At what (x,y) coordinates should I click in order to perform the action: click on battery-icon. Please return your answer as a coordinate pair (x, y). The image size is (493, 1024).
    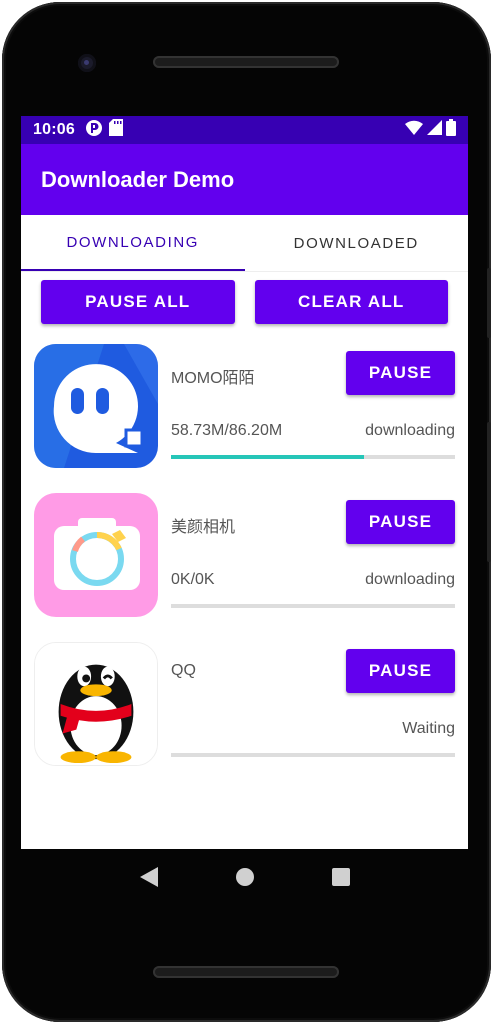
    Looking at the image, I should click on (451, 130).